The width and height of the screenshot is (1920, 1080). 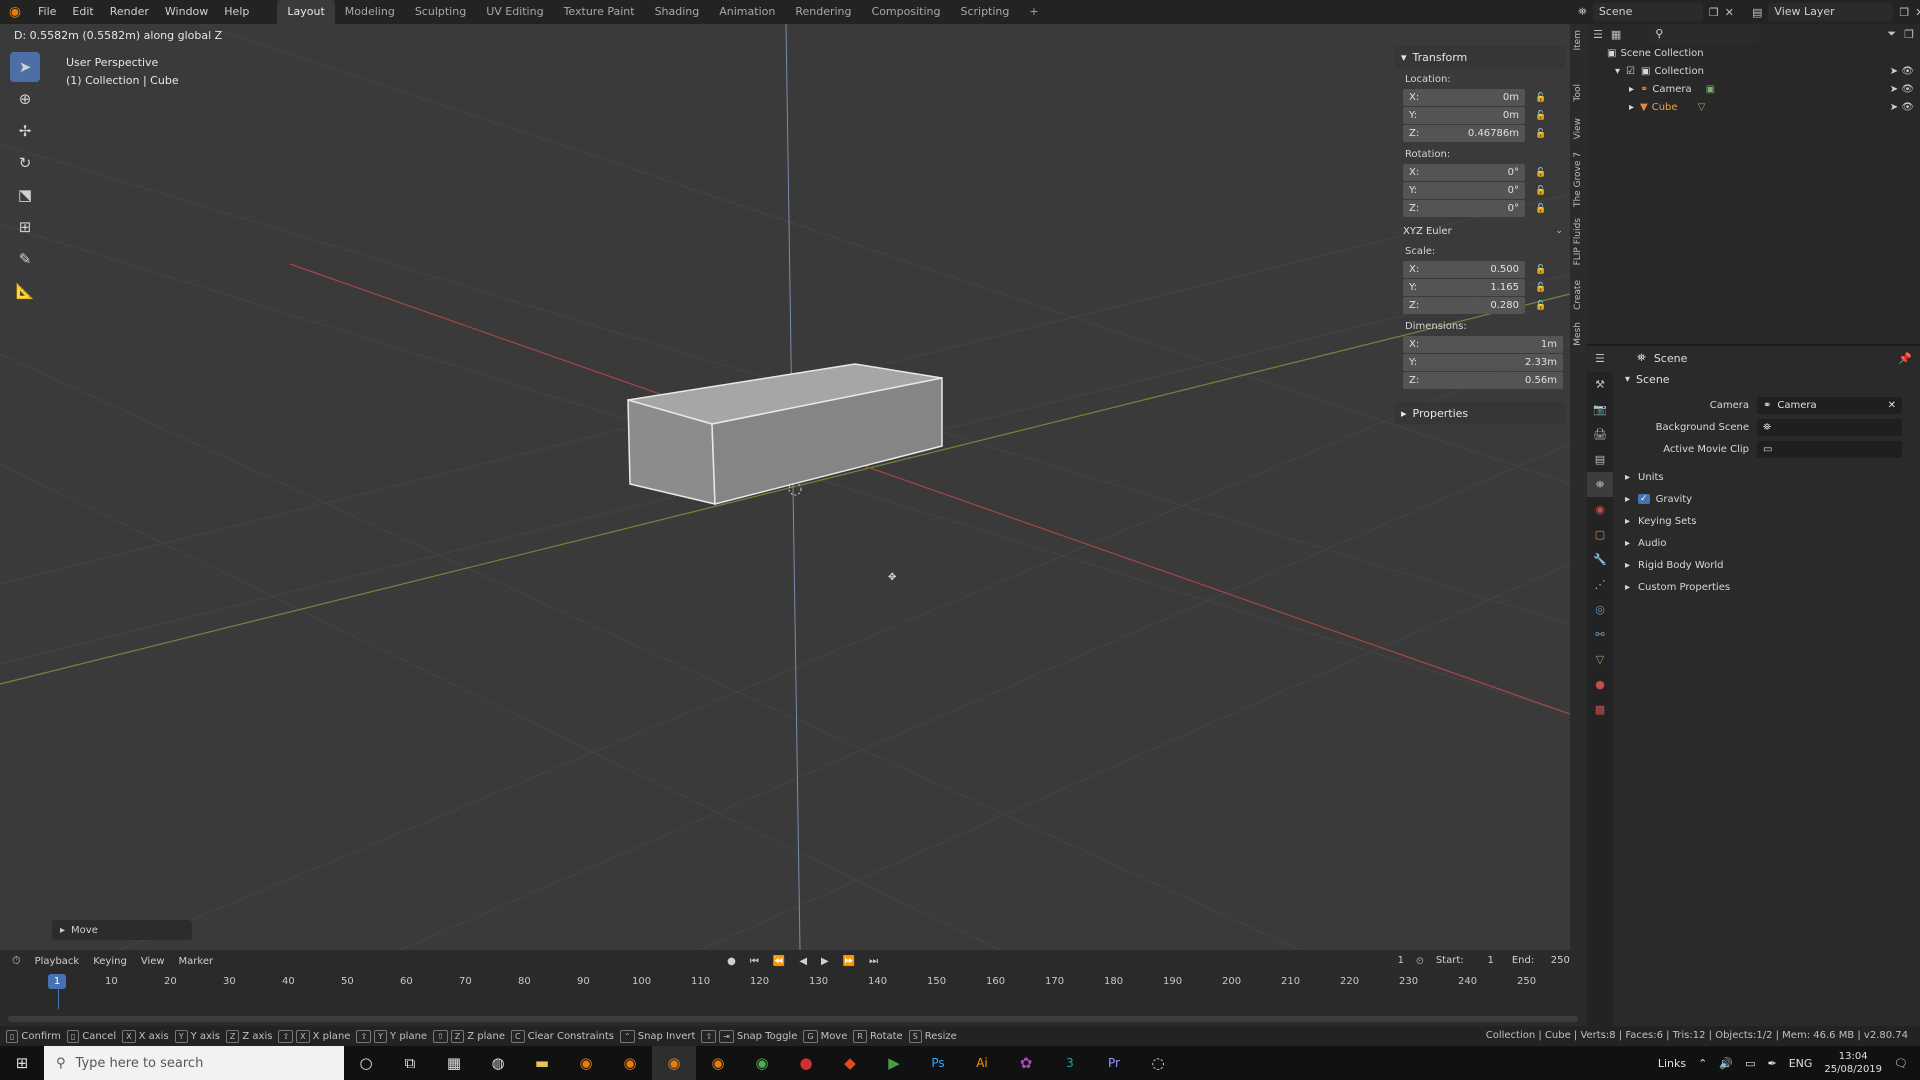 I want to click on rigid-body-world-section: ▸ Rigid Body World, so click(x=1770, y=565).